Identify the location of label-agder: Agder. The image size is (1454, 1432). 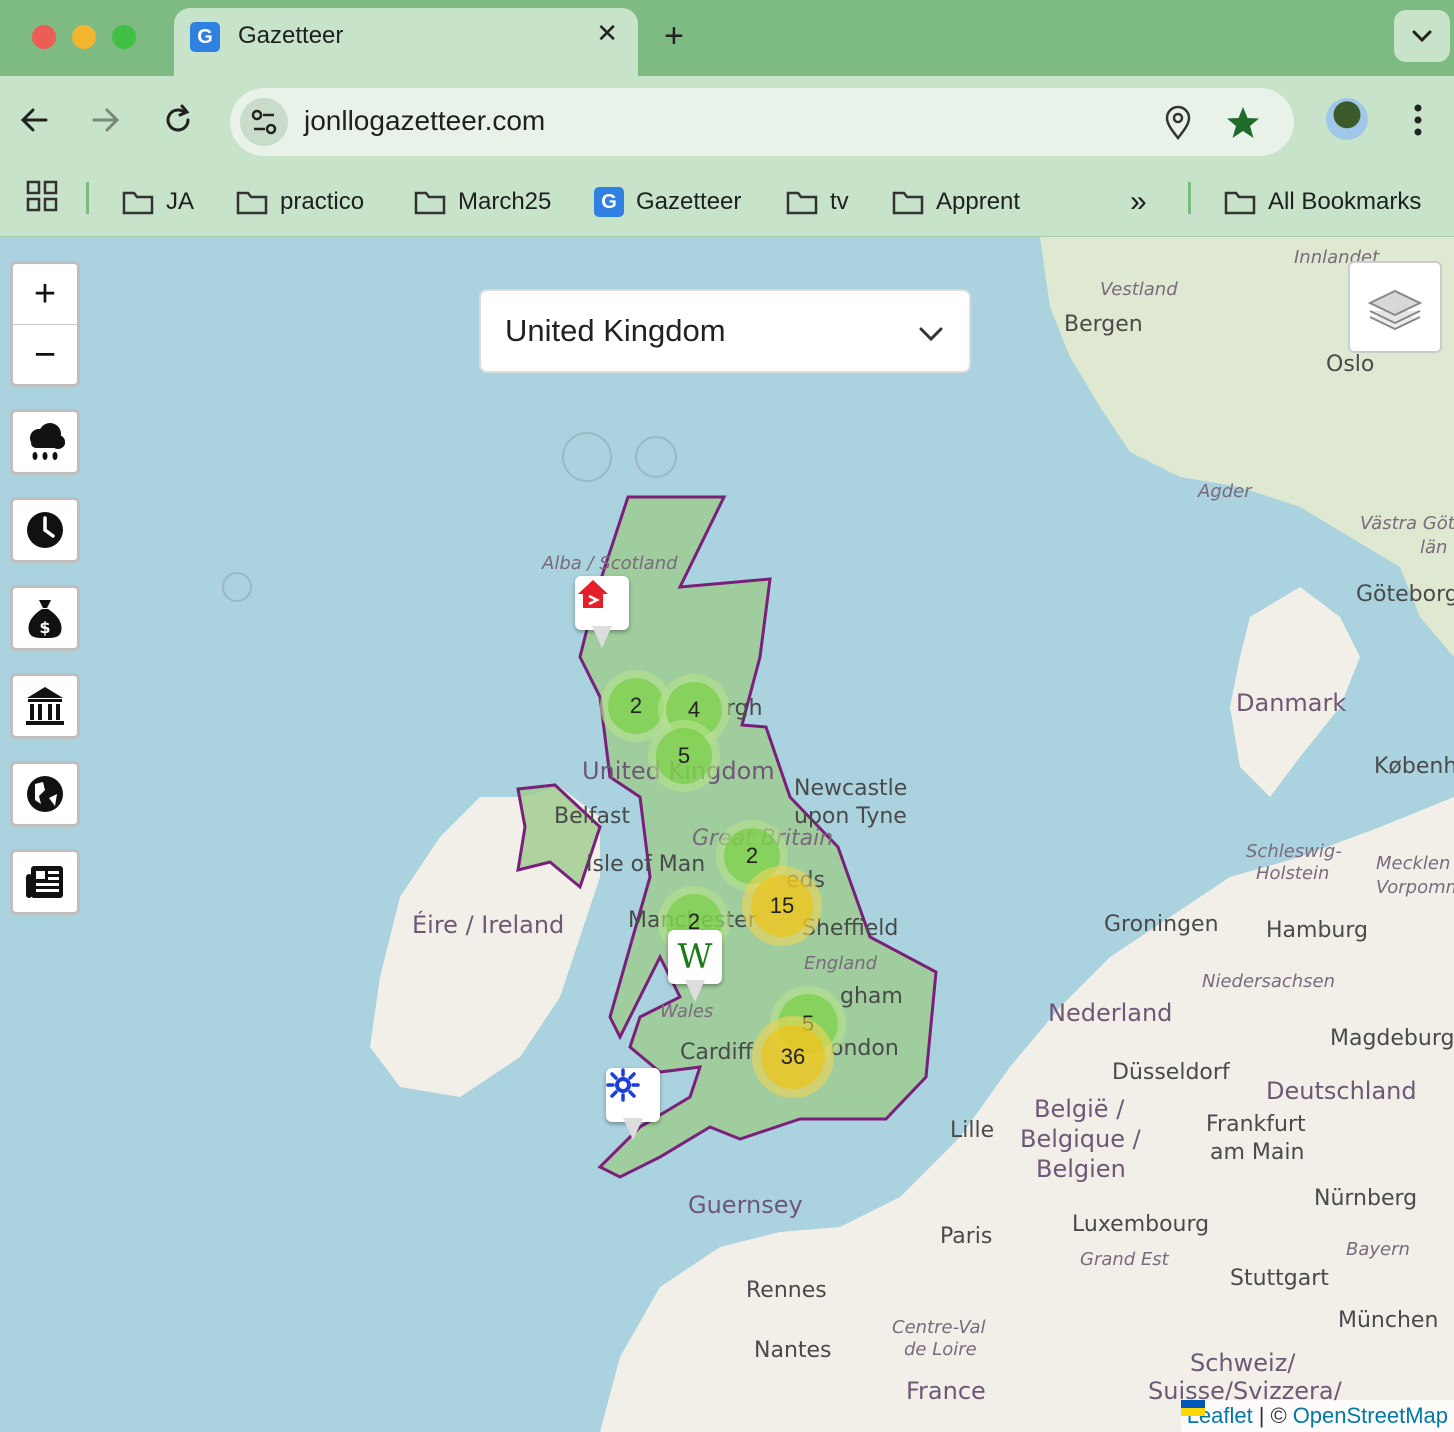
(1225, 491).